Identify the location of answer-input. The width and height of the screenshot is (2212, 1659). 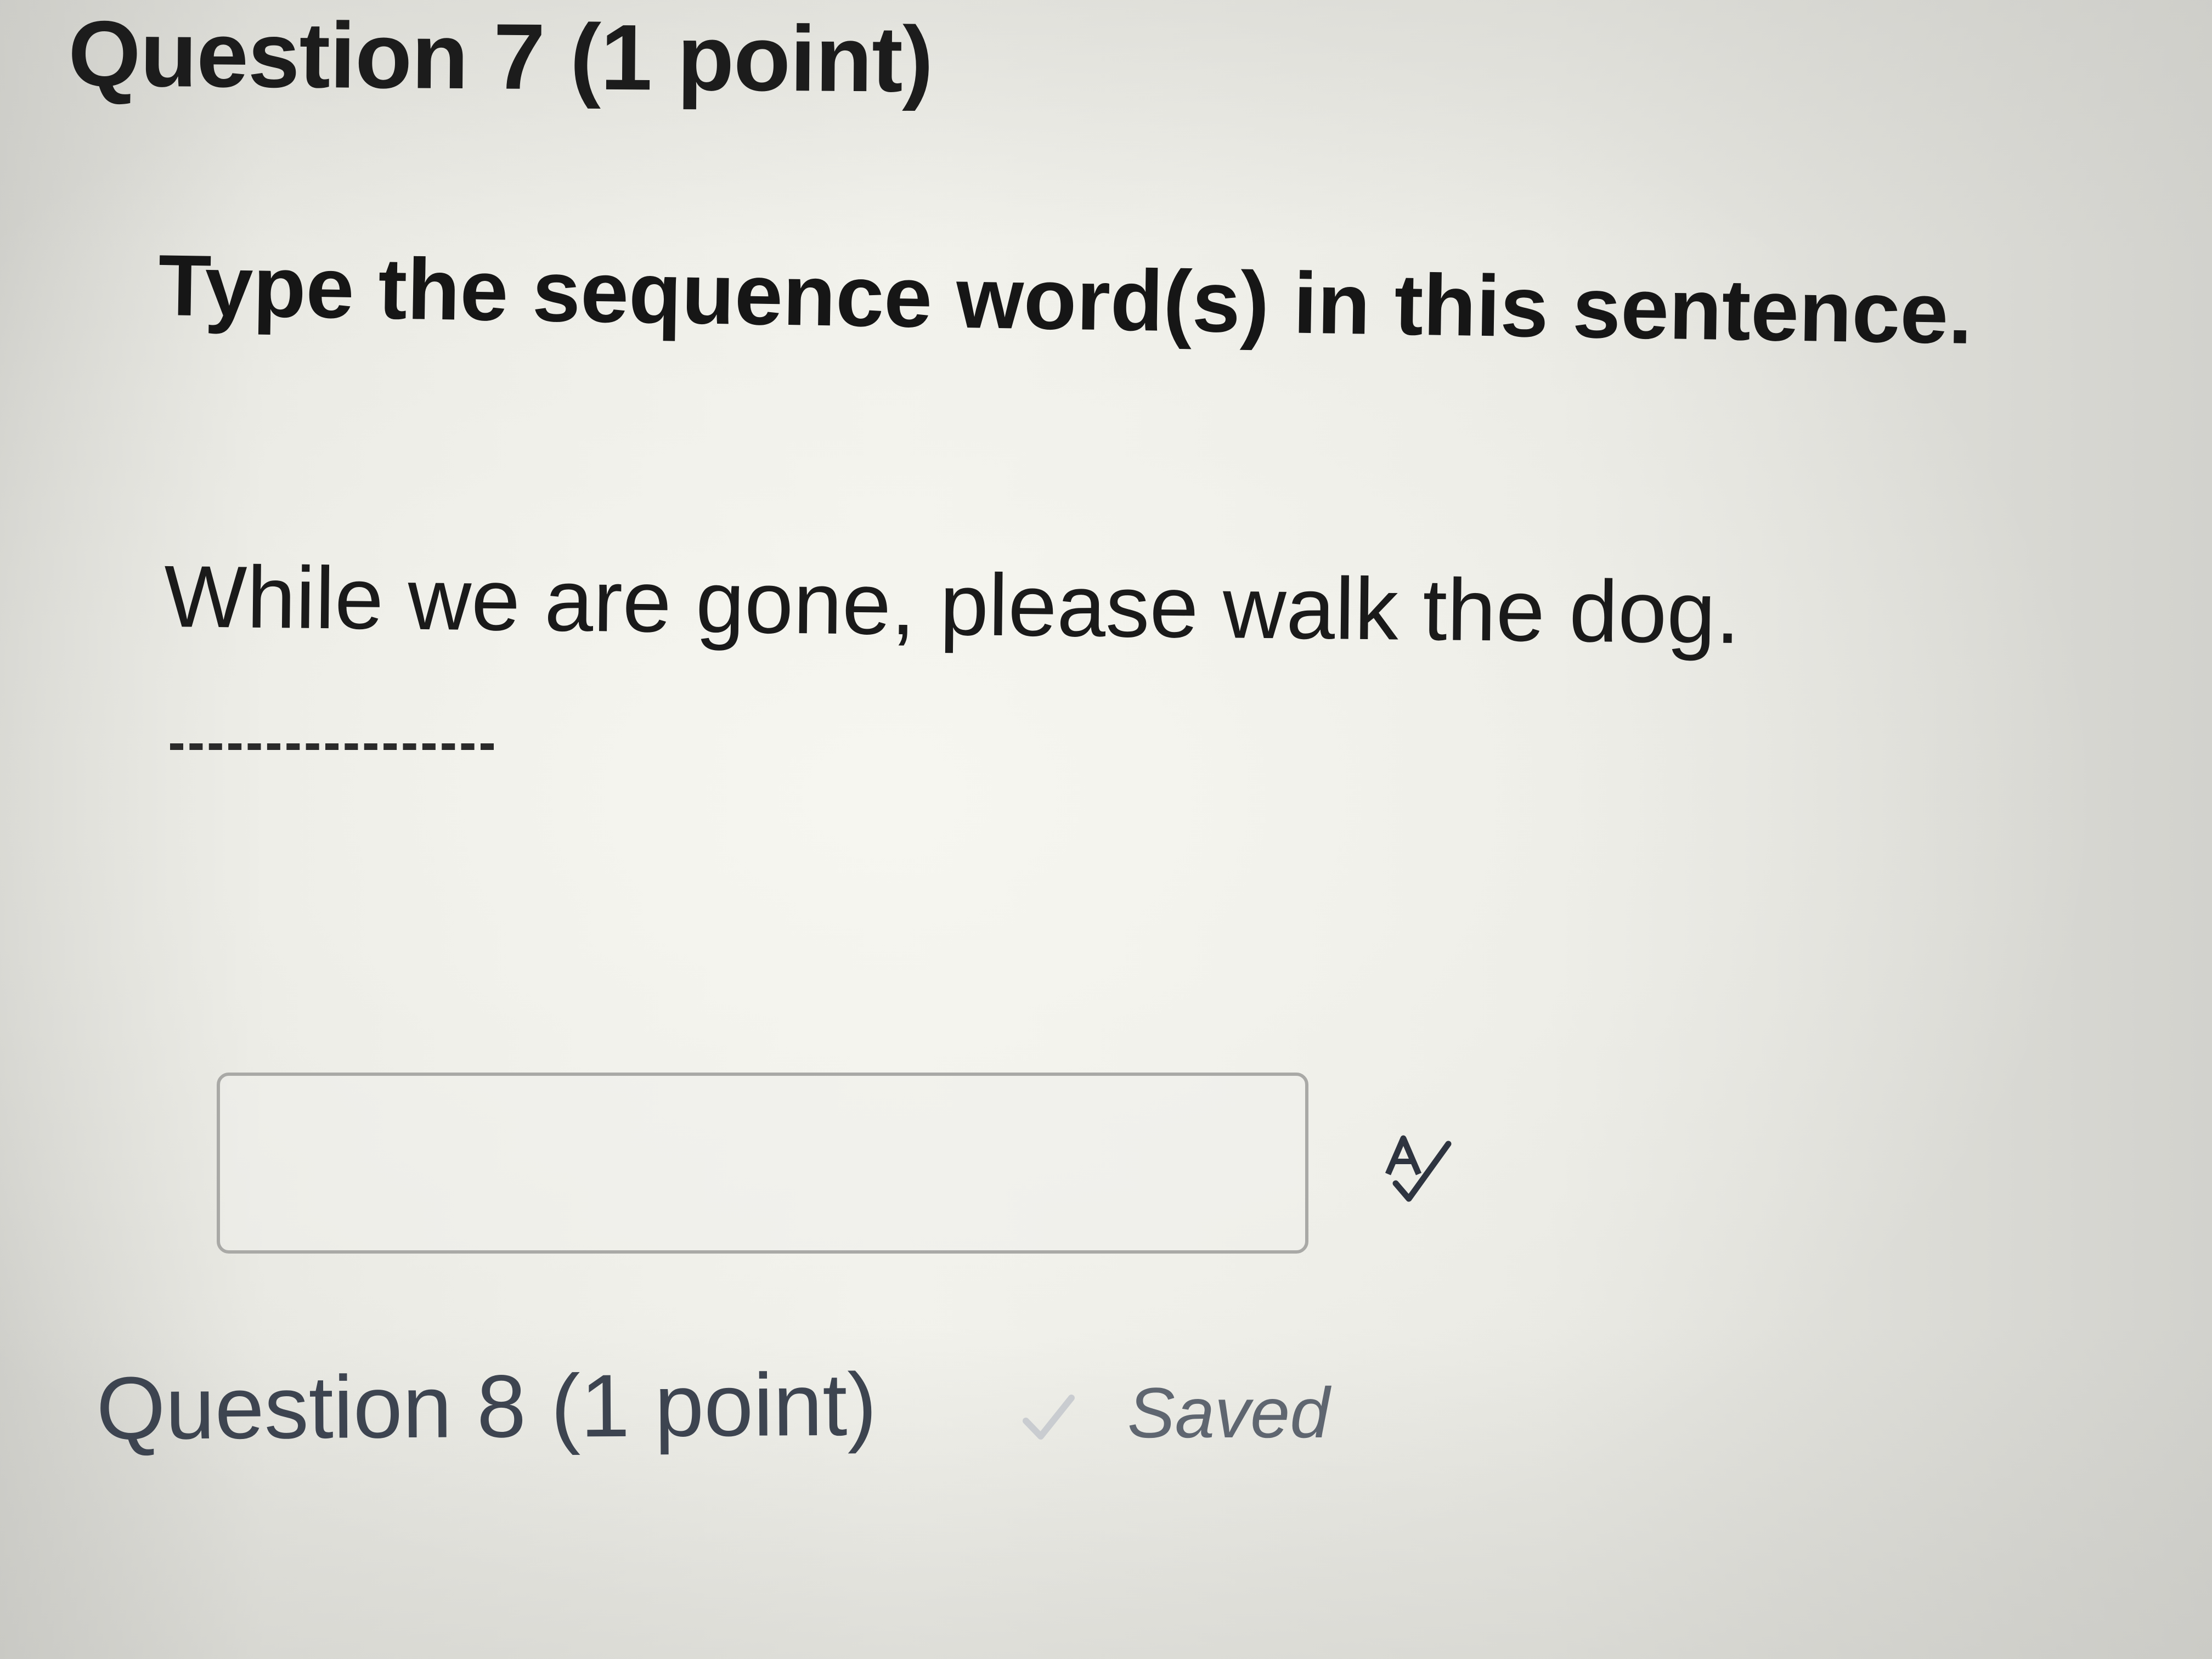
(763, 1163).